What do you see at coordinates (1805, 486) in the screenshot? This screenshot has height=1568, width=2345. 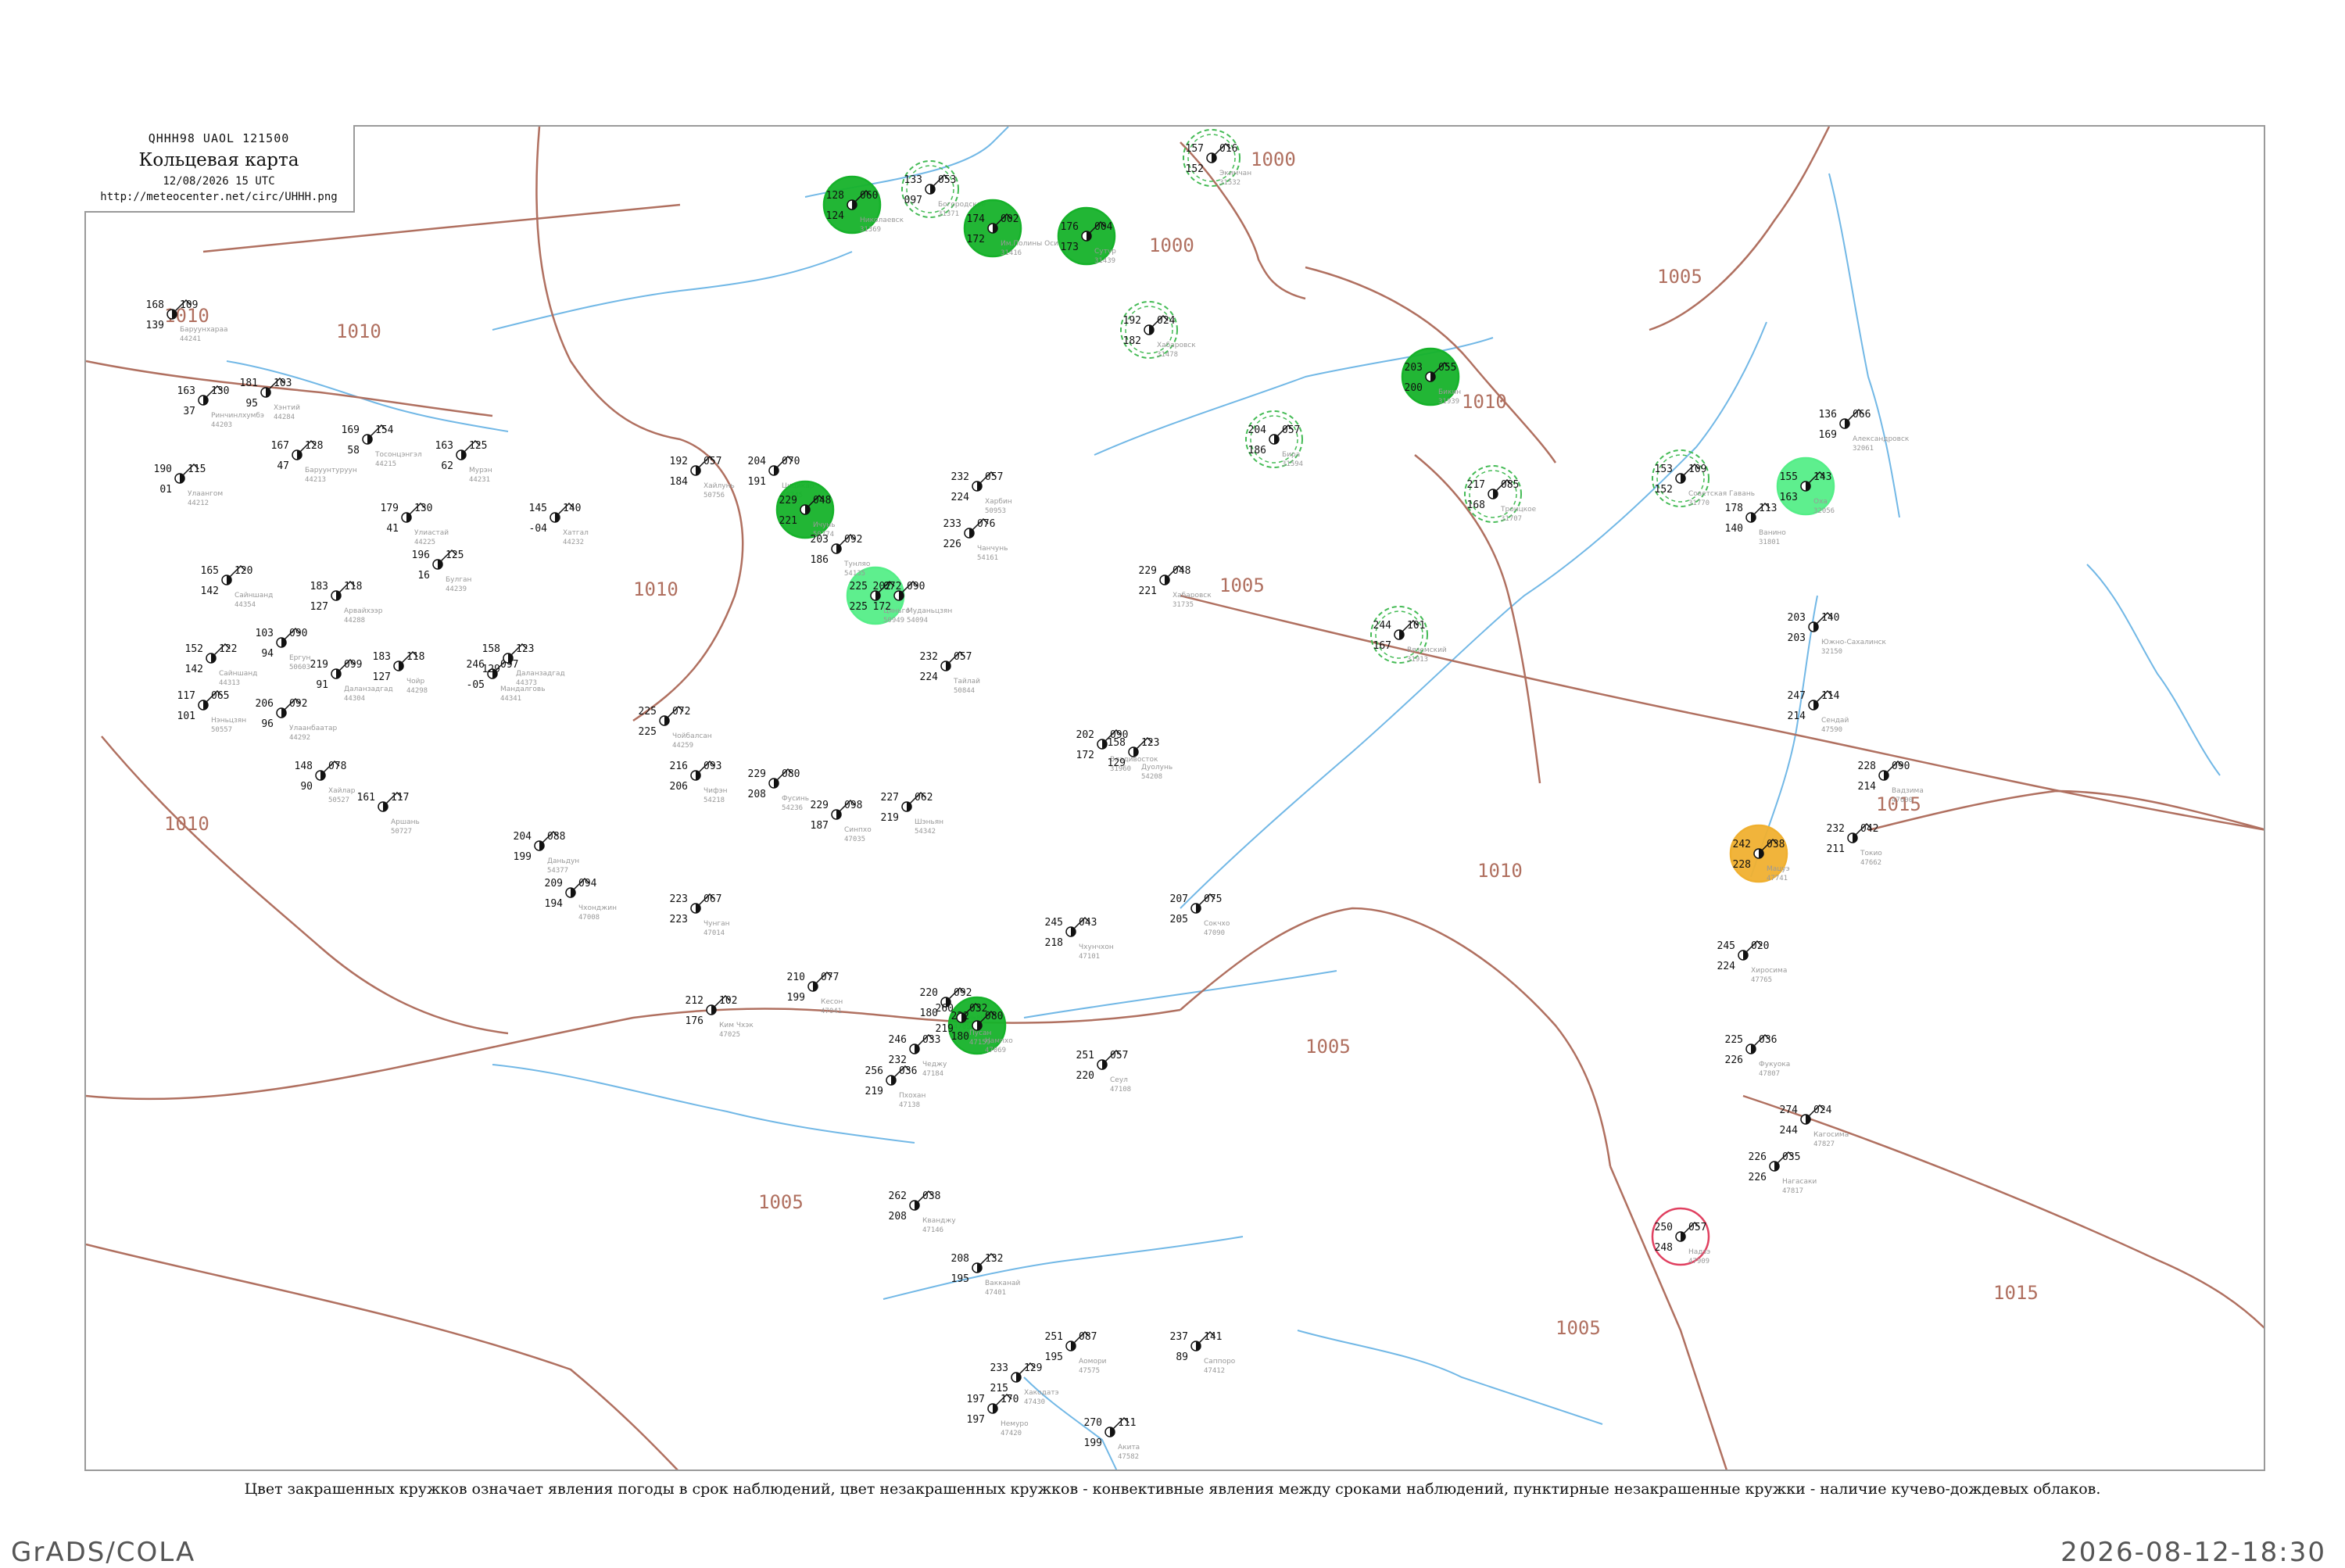 I see `station-32056: 155 163 143 Оха32056` at bounding box center [1805, 486].